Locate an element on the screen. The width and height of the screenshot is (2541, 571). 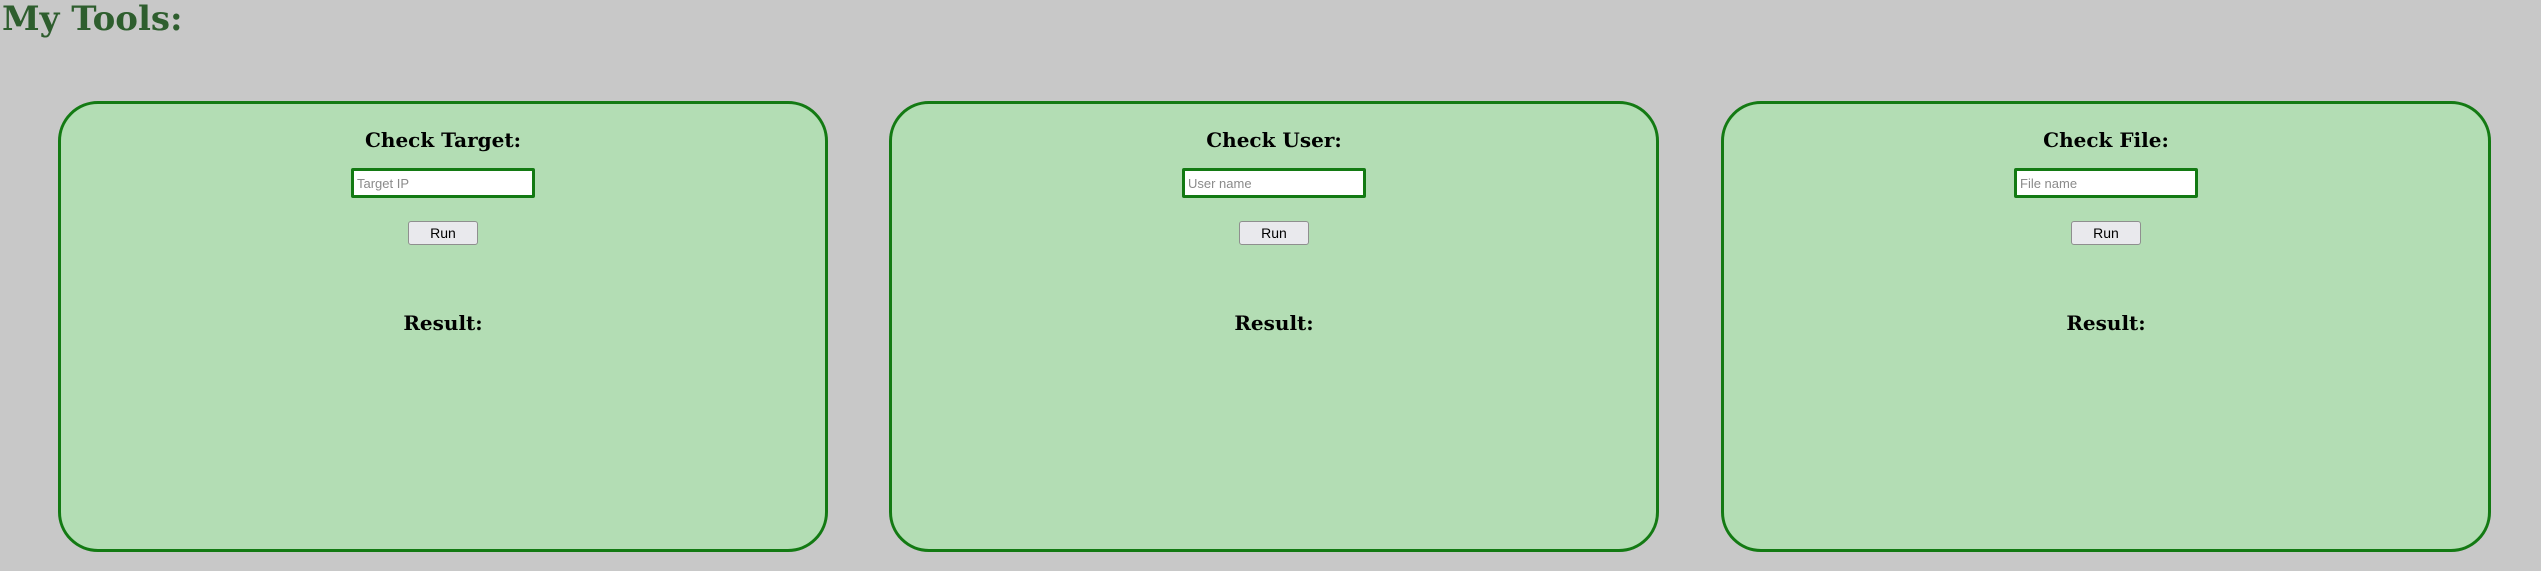
target-ip-input is located at coordinates (443, 183).